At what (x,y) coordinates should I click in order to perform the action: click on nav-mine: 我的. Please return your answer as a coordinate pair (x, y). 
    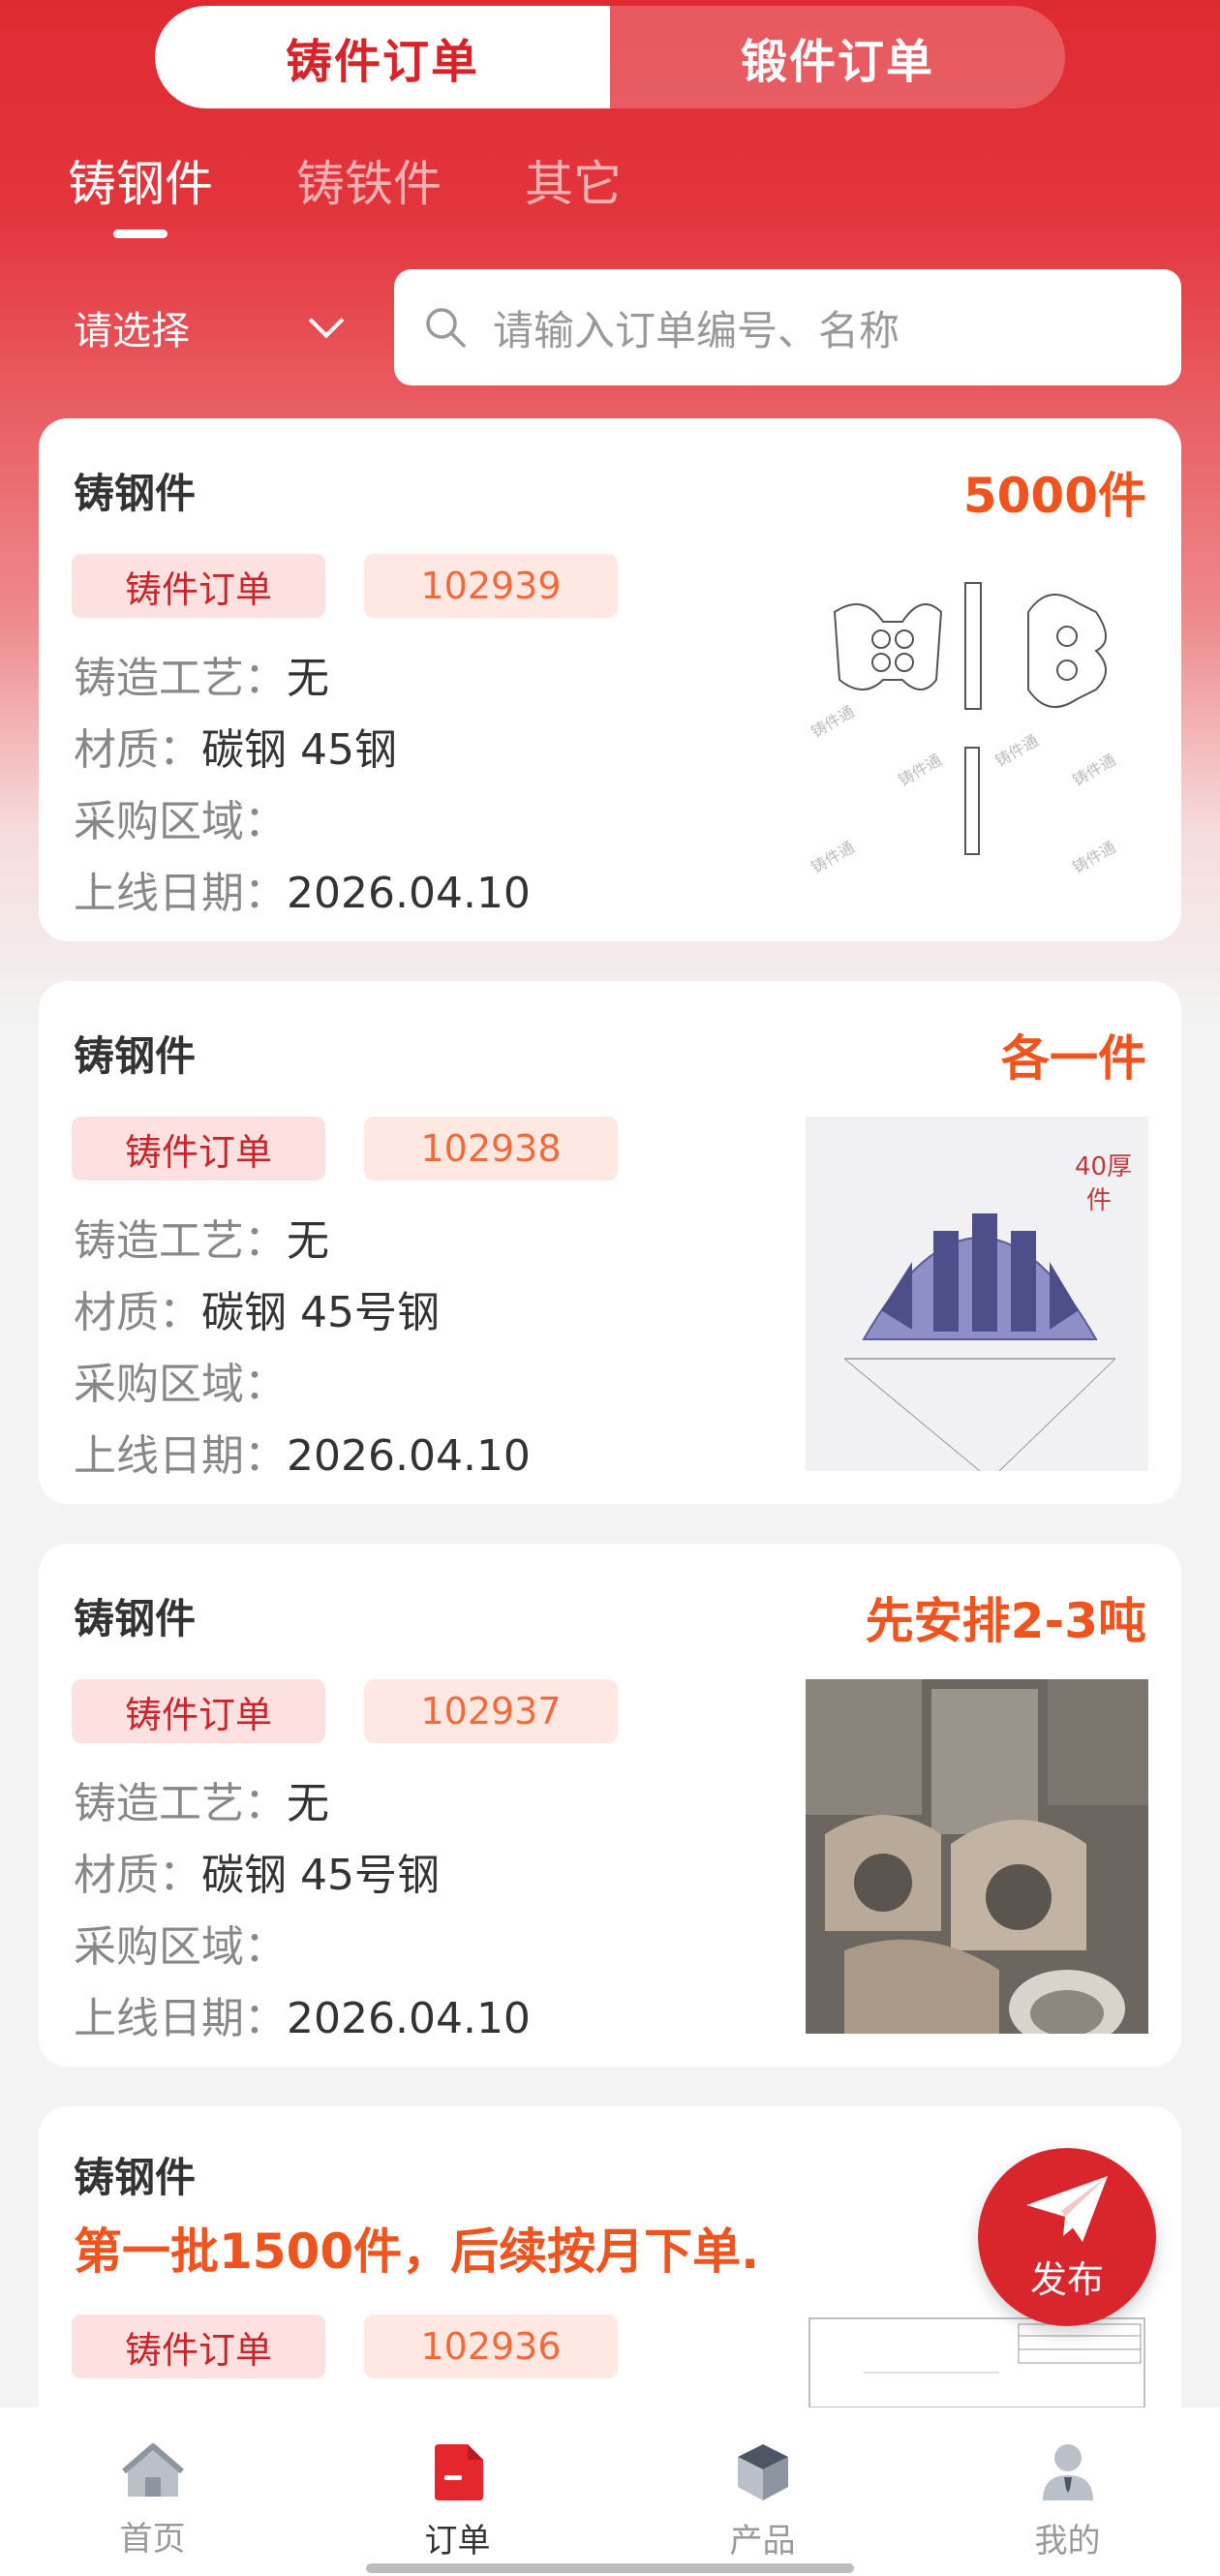
    Looking at the image, I should click on (1068, 2509).